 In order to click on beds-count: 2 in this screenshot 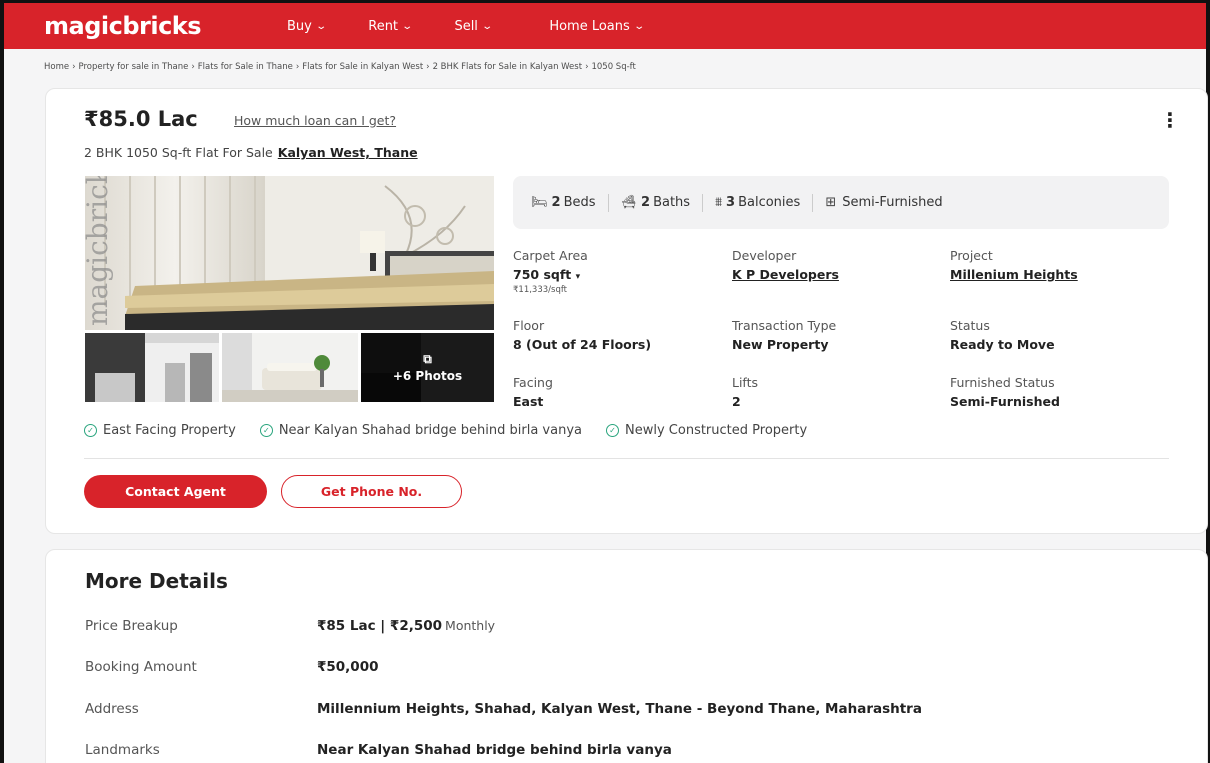, I will do `click(556, 202)`.